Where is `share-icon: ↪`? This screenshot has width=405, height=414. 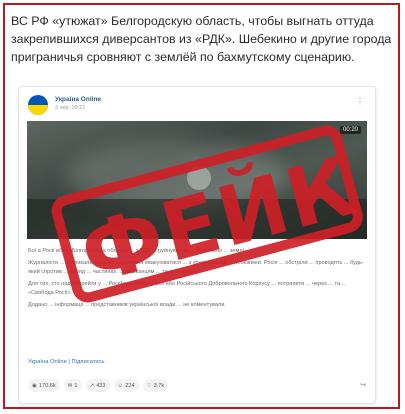 share-icon: ↪ is located at coordinates (363, 385).